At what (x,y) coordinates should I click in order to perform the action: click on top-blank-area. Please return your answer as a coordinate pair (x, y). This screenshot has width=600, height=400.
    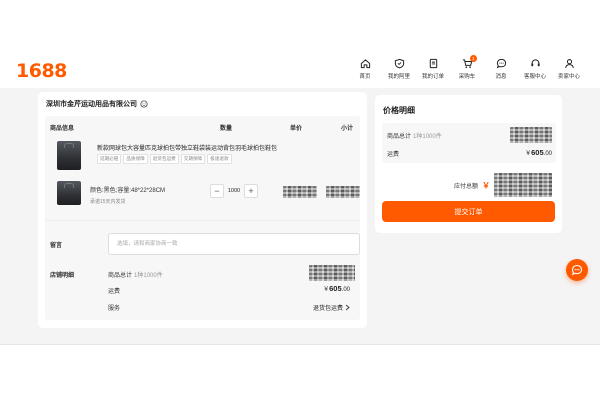
    Looking at the image, I should click on (300, 26).